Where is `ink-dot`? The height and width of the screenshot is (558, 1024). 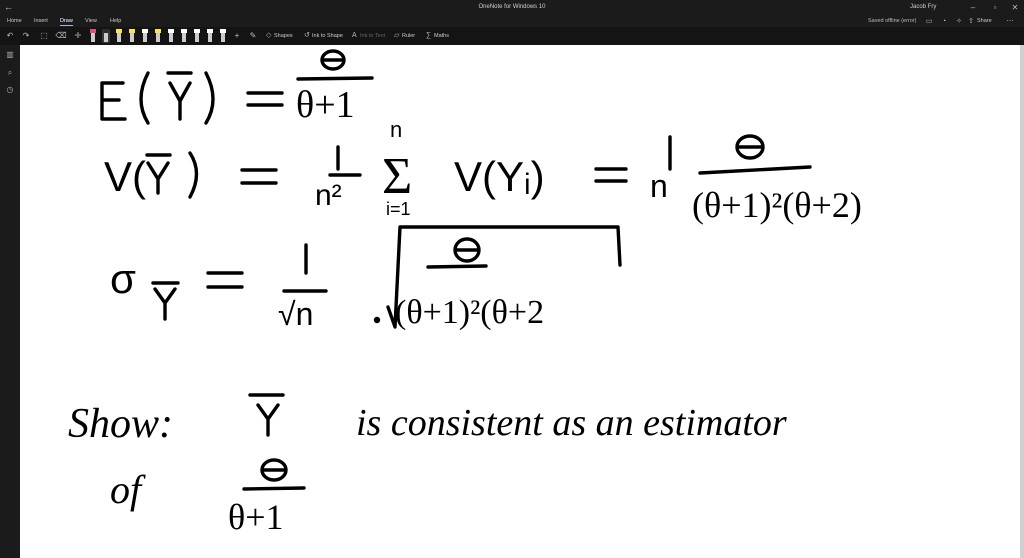
ink-dot is located at coordinates (377, 320).